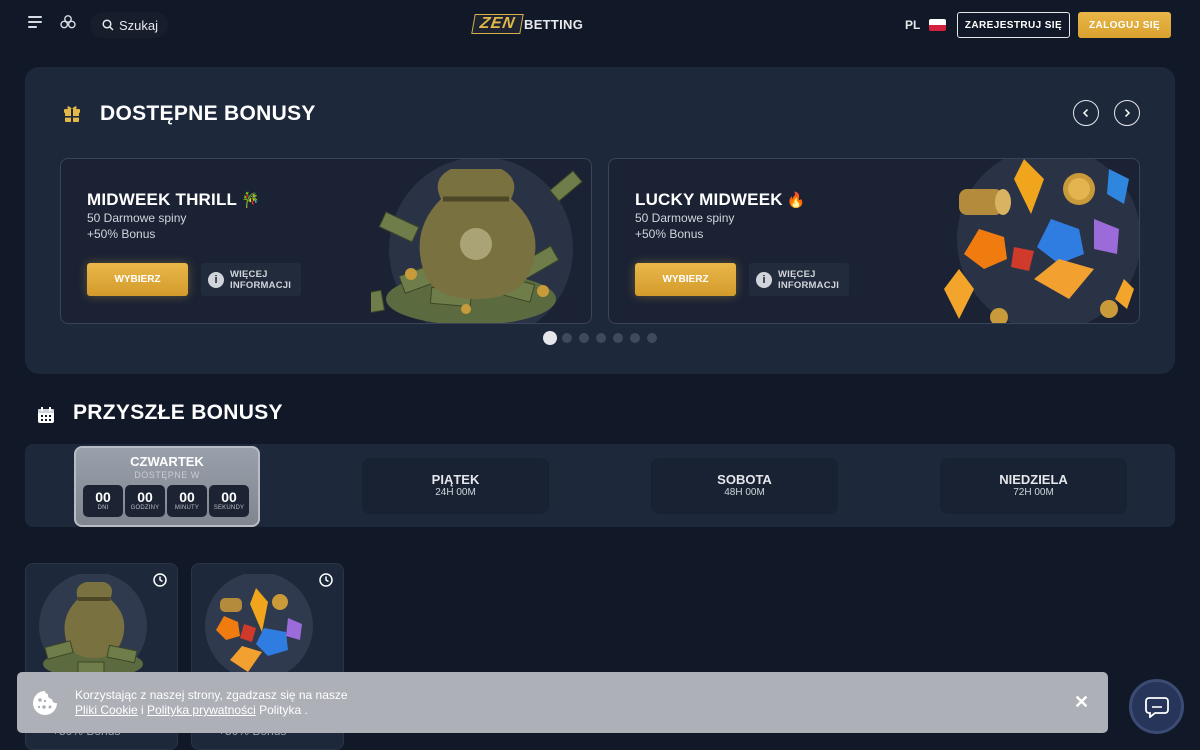 The width and height of the screenshot is (1200, 750). What do you see at coordinates (251, 200) in the screenshot?
I see `bamboo-emoji-icon: 🎋` at bounding box center [251, 200].